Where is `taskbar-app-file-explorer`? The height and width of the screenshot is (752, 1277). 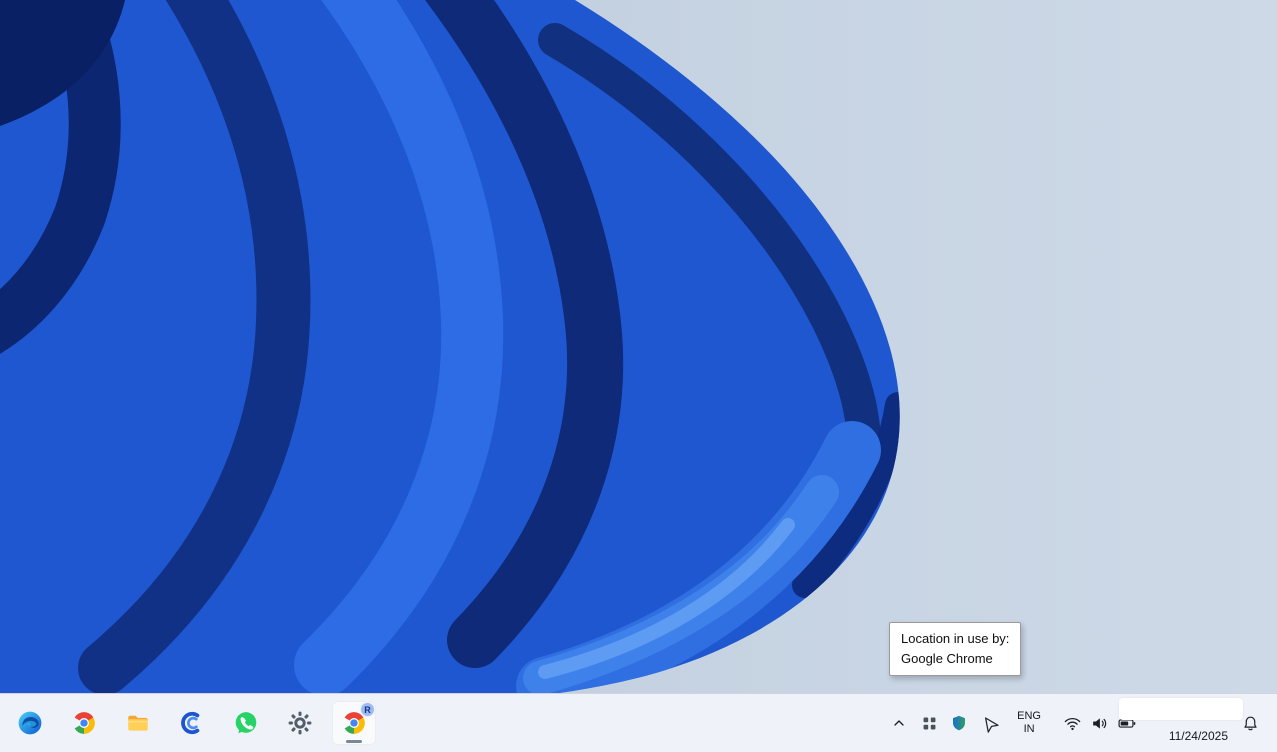 taskbar-app-file-explorer is located at coordinates (138, 723).